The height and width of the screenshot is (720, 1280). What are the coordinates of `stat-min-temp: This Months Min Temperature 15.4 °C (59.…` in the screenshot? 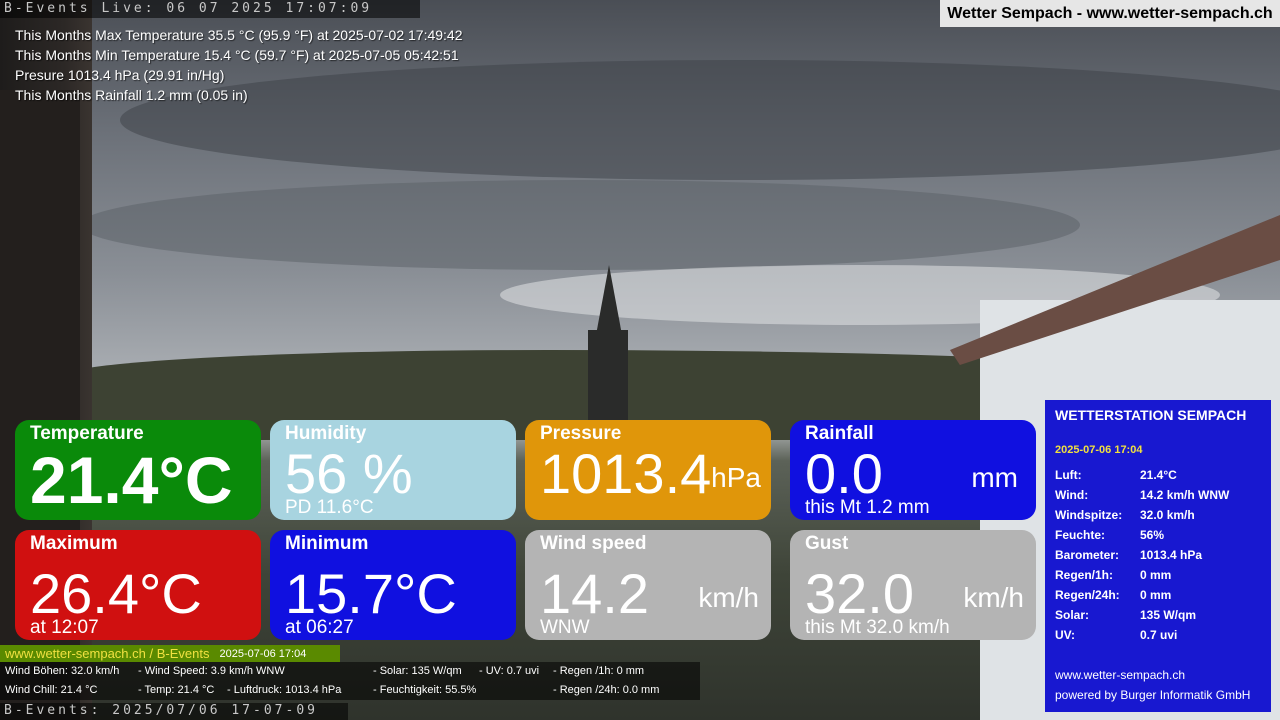 It's located at (237, 55).